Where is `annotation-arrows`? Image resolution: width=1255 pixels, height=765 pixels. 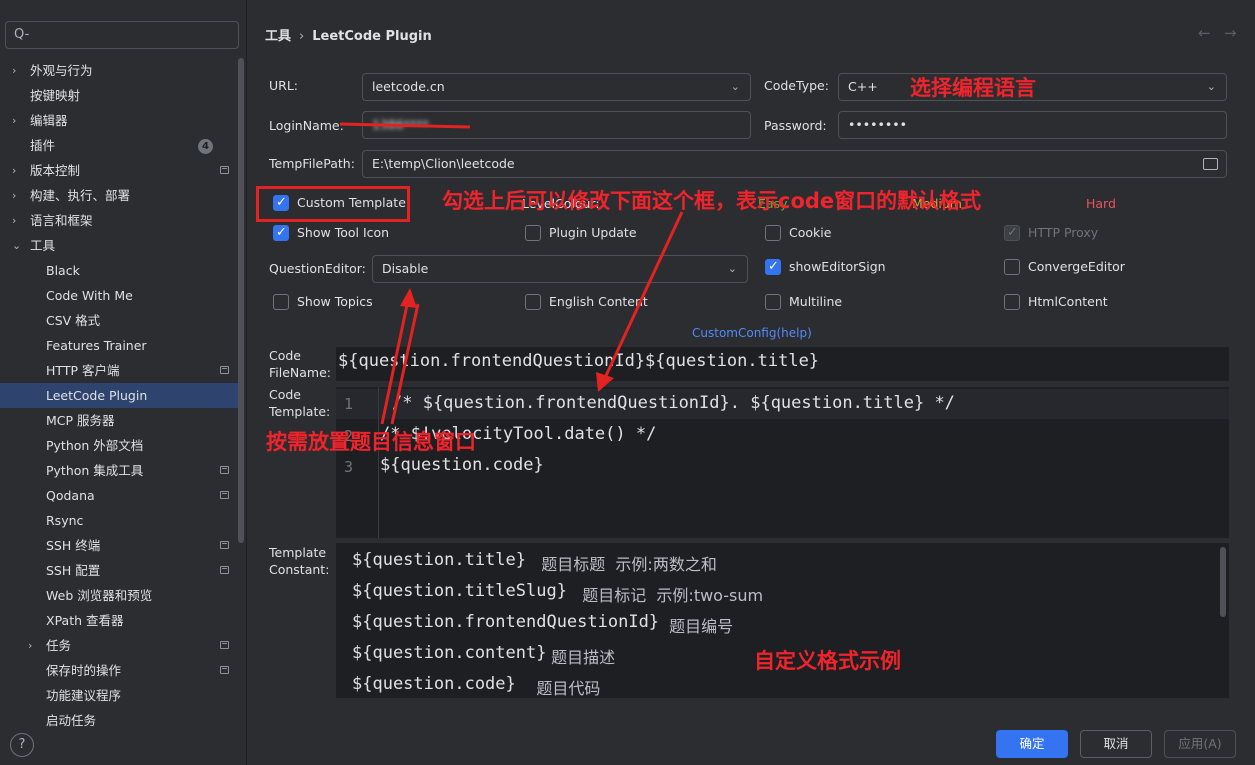 annotation-arrows is located at coordinates (511, 273).